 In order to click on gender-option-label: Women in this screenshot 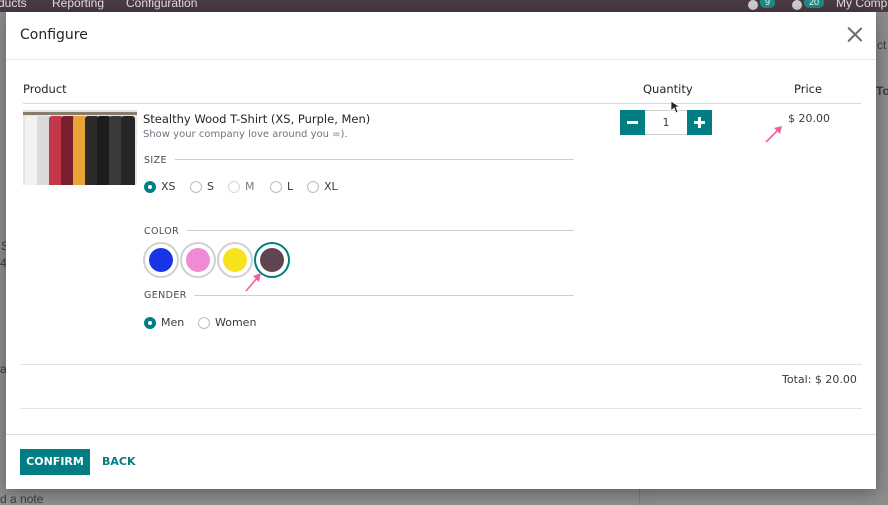, I will do `click(236, 322)`.